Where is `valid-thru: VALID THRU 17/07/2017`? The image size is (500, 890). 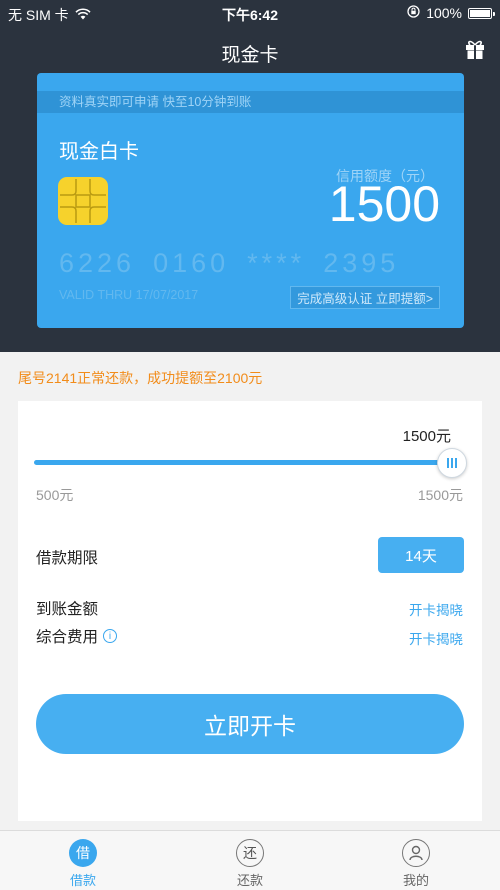 valid-thru: VALID THRU 17/07/2017 is located at coordinates (129, 295).